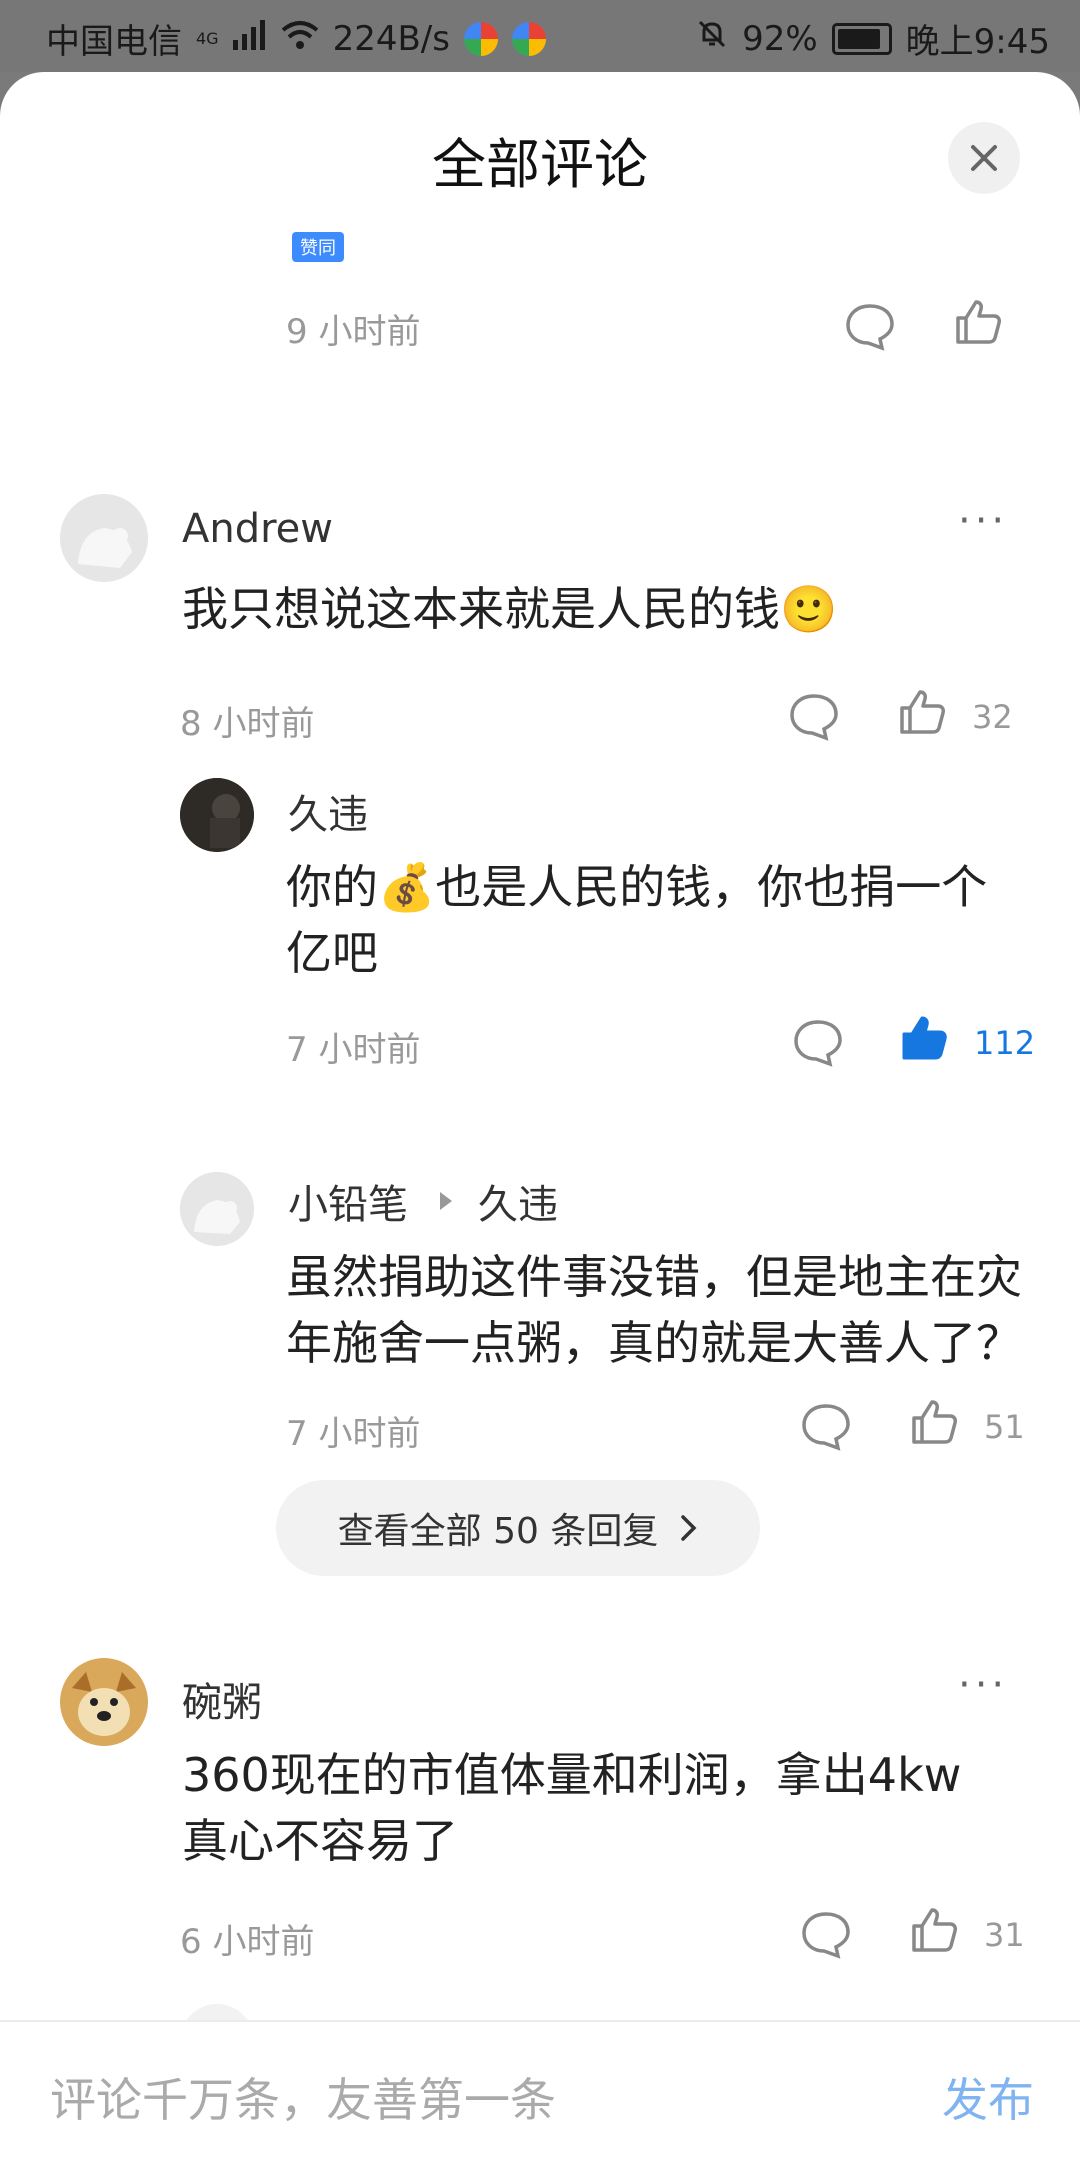 Image resolution: width=1080 pixels, height=2162 pixels. I want to click on reply-to-username: 久违, so click(518, 1201).